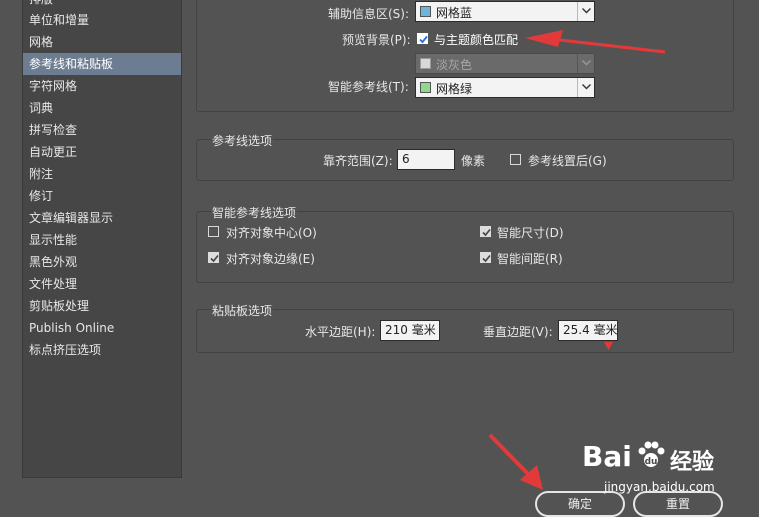 This screenshot has height=517, width=759. I want to click on sidebar-item-story-editor: 文章编辑器显示, so click(102, 218).